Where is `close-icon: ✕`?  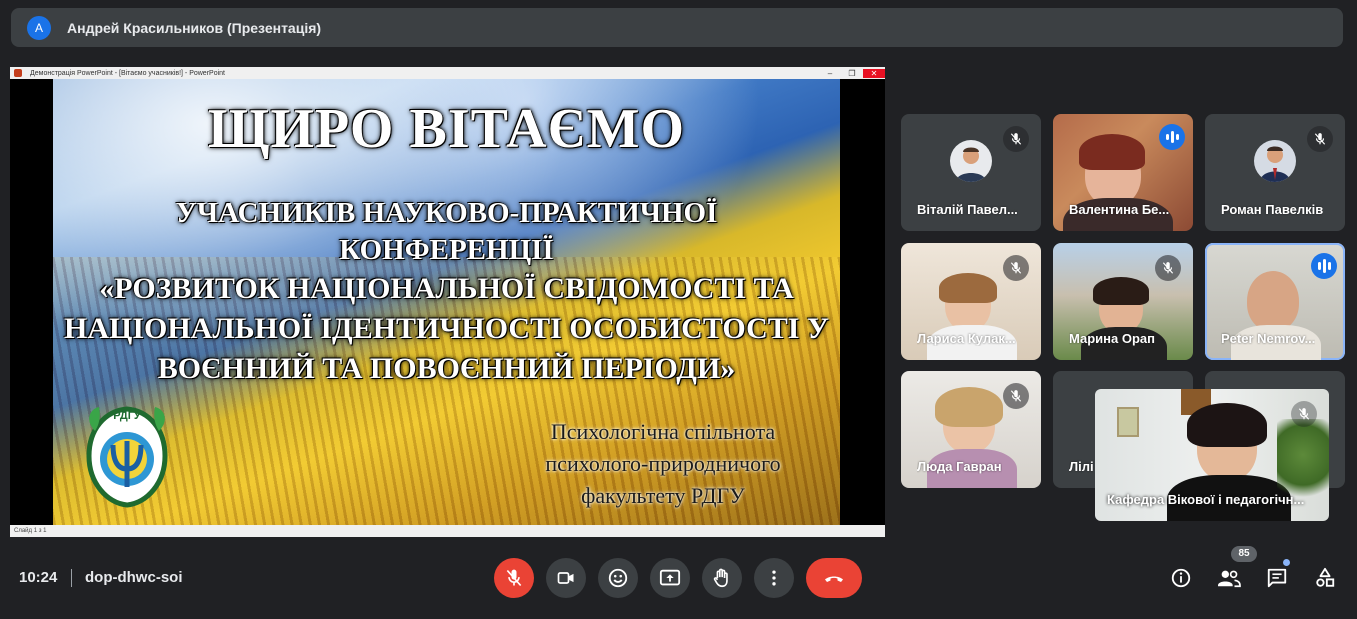
close-icon: ✕ is located at coordinates (874, 73).